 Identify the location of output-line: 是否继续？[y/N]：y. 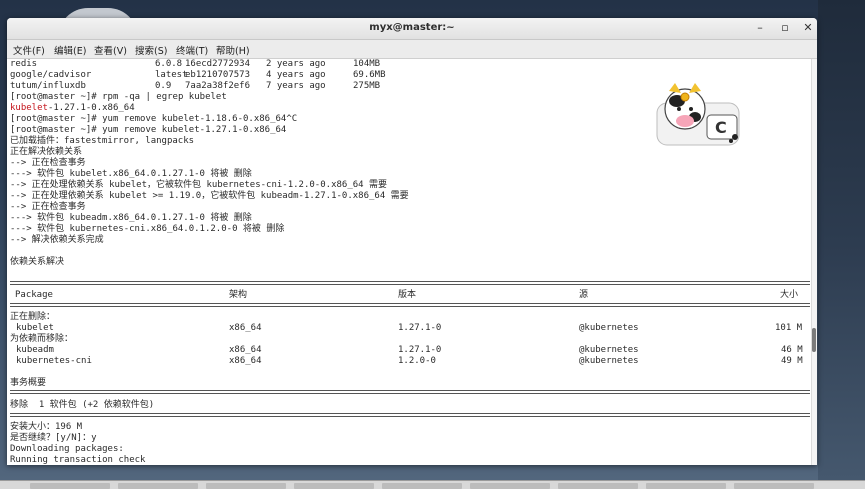
(53, 438).